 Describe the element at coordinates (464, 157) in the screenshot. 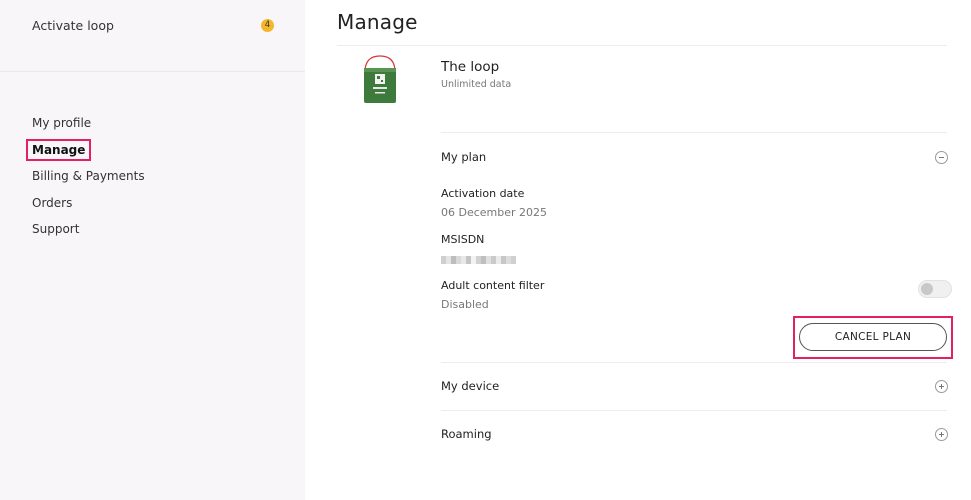

I see `my-plan-title: My plan` at that location.